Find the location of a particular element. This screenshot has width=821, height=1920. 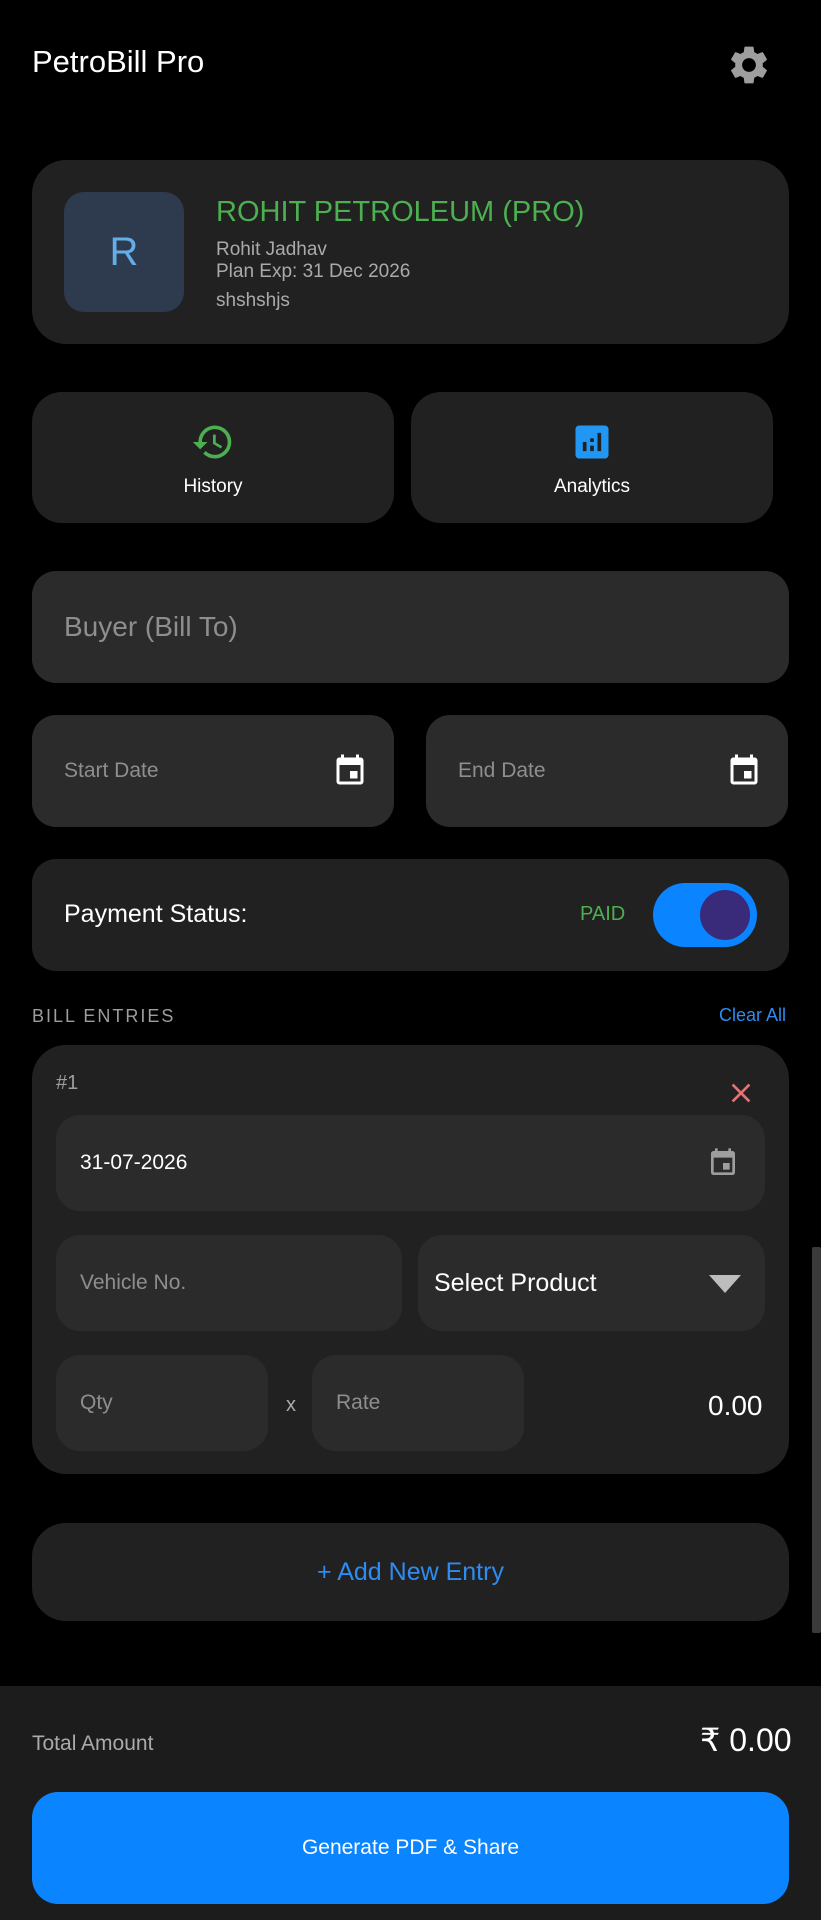

analytics-label: Analytics is located at coordinates (592, 486).